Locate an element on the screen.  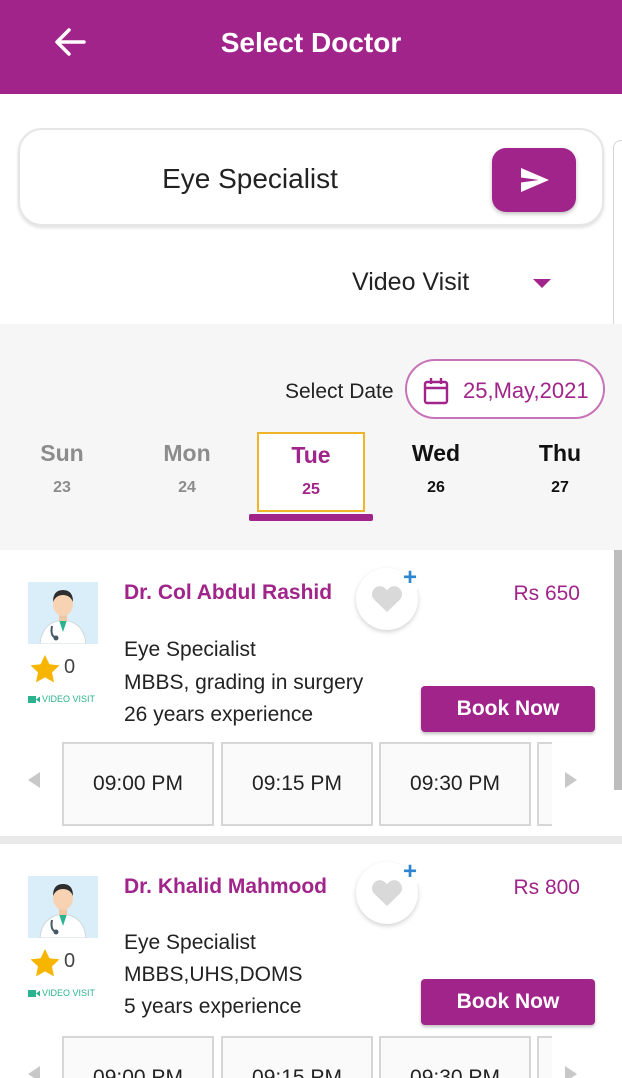
day-number: 24 is located at coordinates (187, 487).